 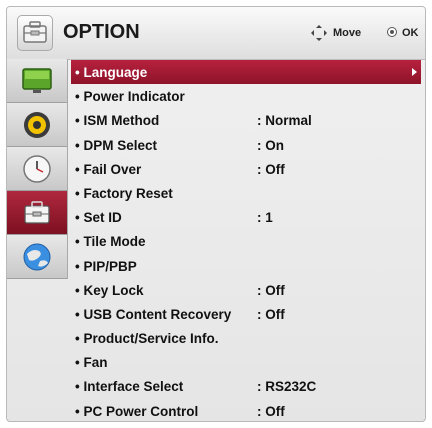 I want to click on menu-item-label: • PIP/PBP, so click(x=106, y=266).